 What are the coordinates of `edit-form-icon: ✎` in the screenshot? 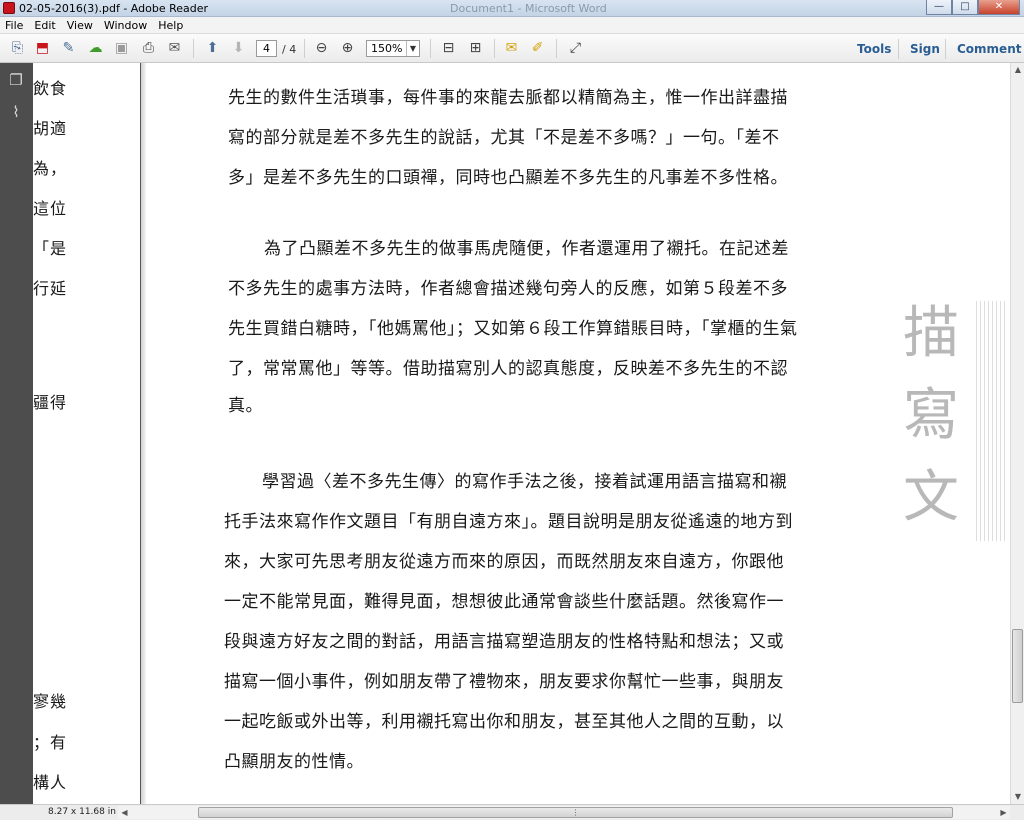 It's located at (68, 48).